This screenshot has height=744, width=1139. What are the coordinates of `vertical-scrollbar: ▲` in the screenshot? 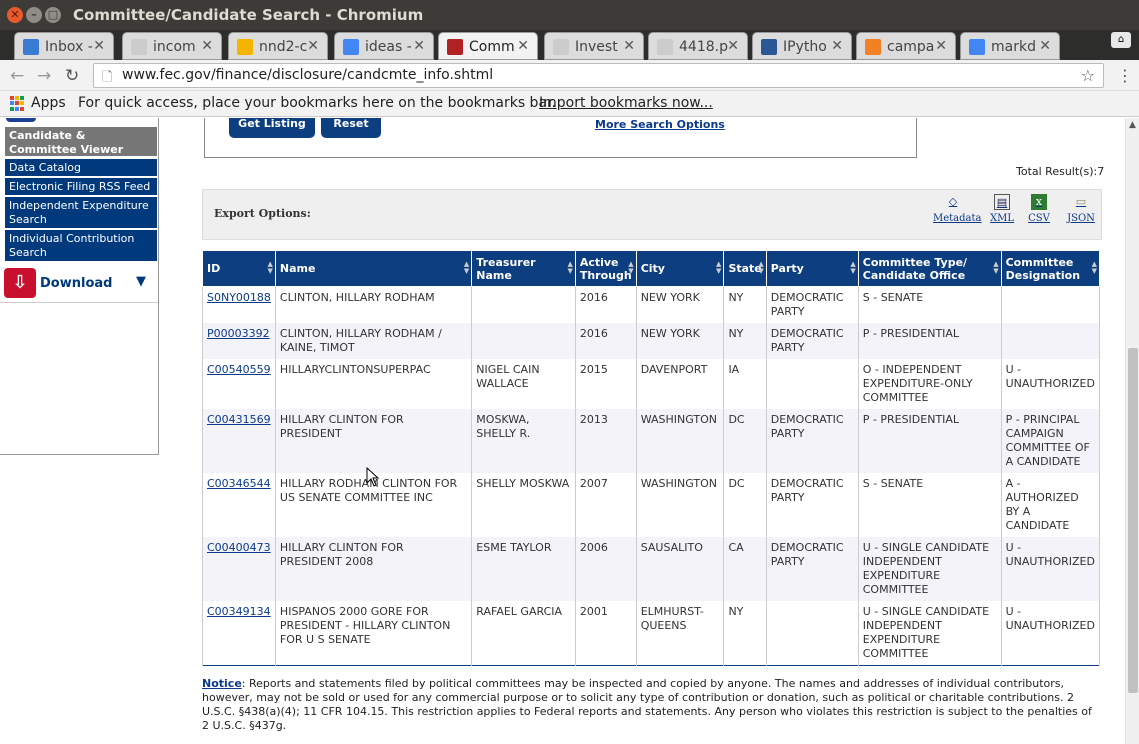 It's located at (1132, 431).